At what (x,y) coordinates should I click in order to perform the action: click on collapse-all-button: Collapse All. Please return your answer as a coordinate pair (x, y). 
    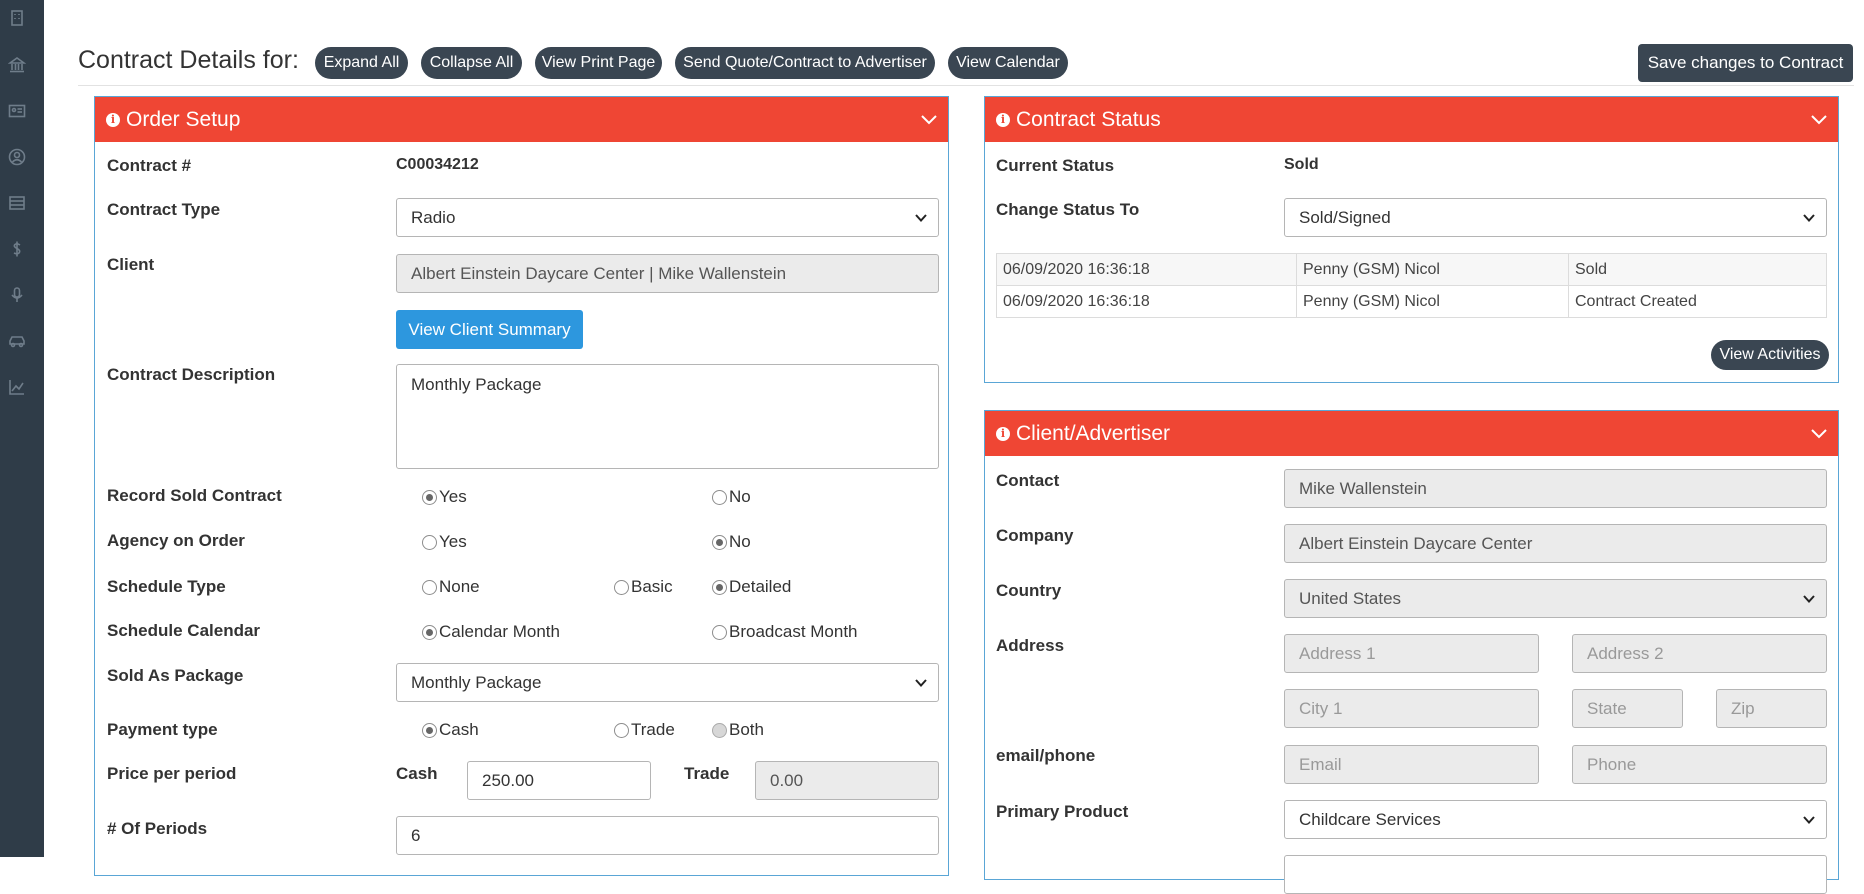
    Looking at the image, I should click on (471, 63).